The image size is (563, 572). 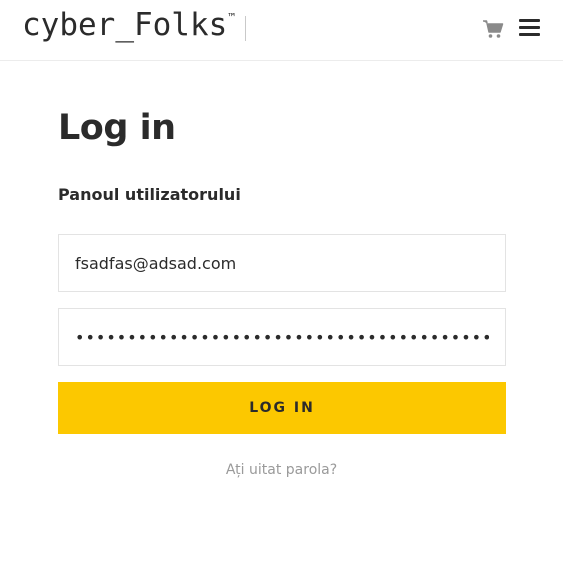 I want to click on email-field, so click(x=282, y=263).